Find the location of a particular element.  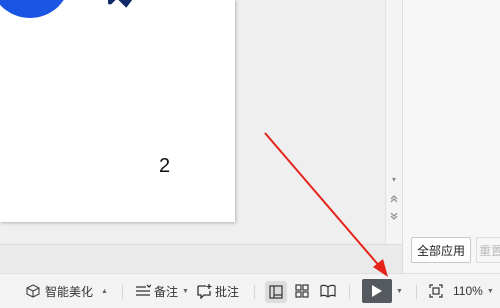

normal-view-button is located at coordinates (276, 292).